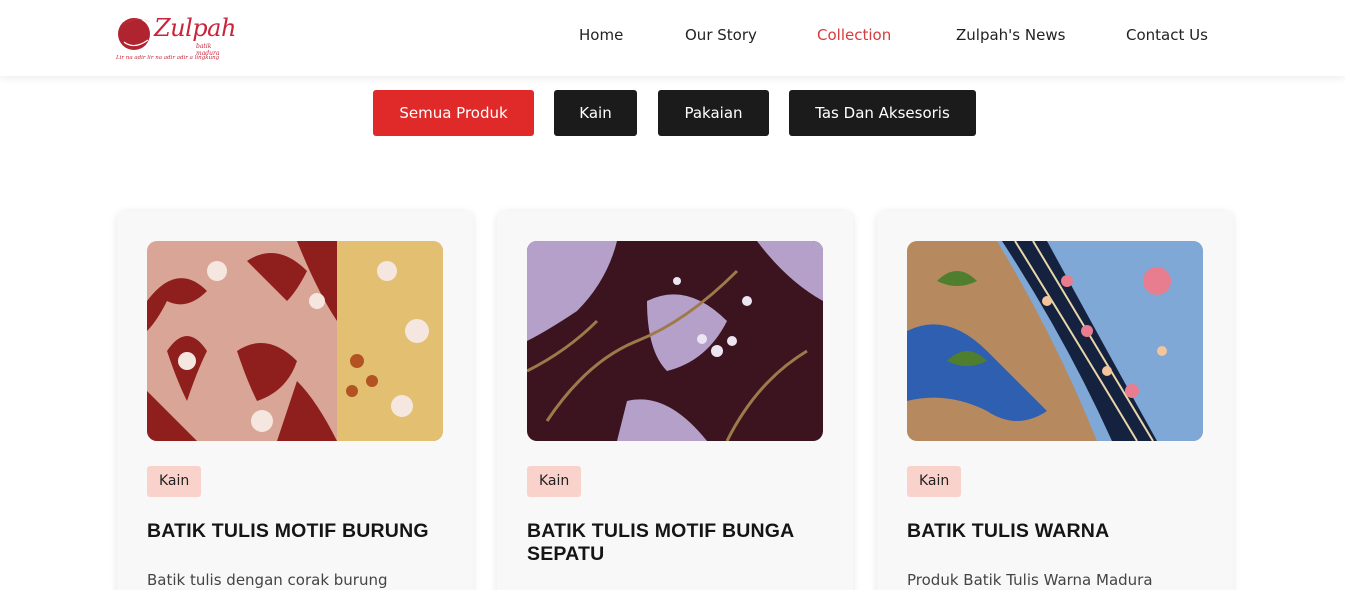 The width and height of the screenshot is (1345, 590). I want to click on nav-contact-us: Contact Us, so click(1167, 35).